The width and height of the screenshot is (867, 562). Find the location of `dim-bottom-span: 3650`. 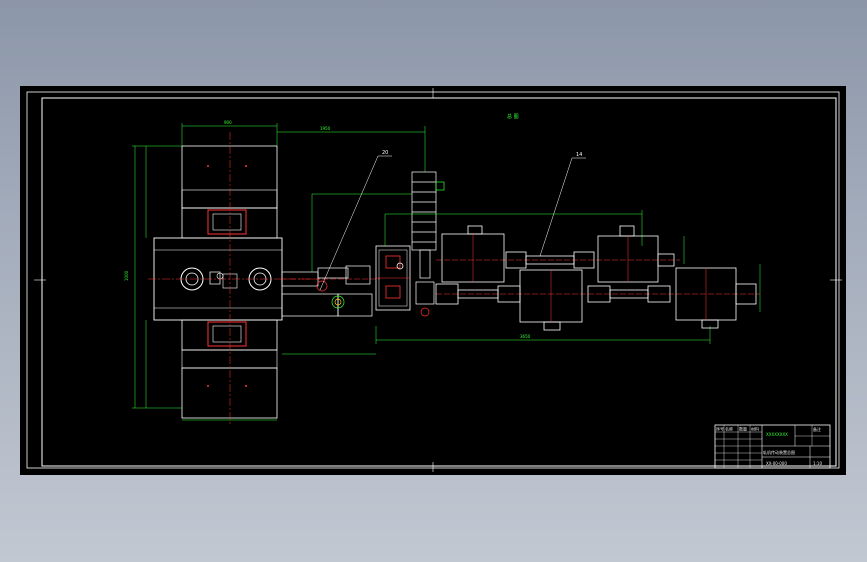

dim-bottom-span: 3650 is located at coordinates (525, 336).